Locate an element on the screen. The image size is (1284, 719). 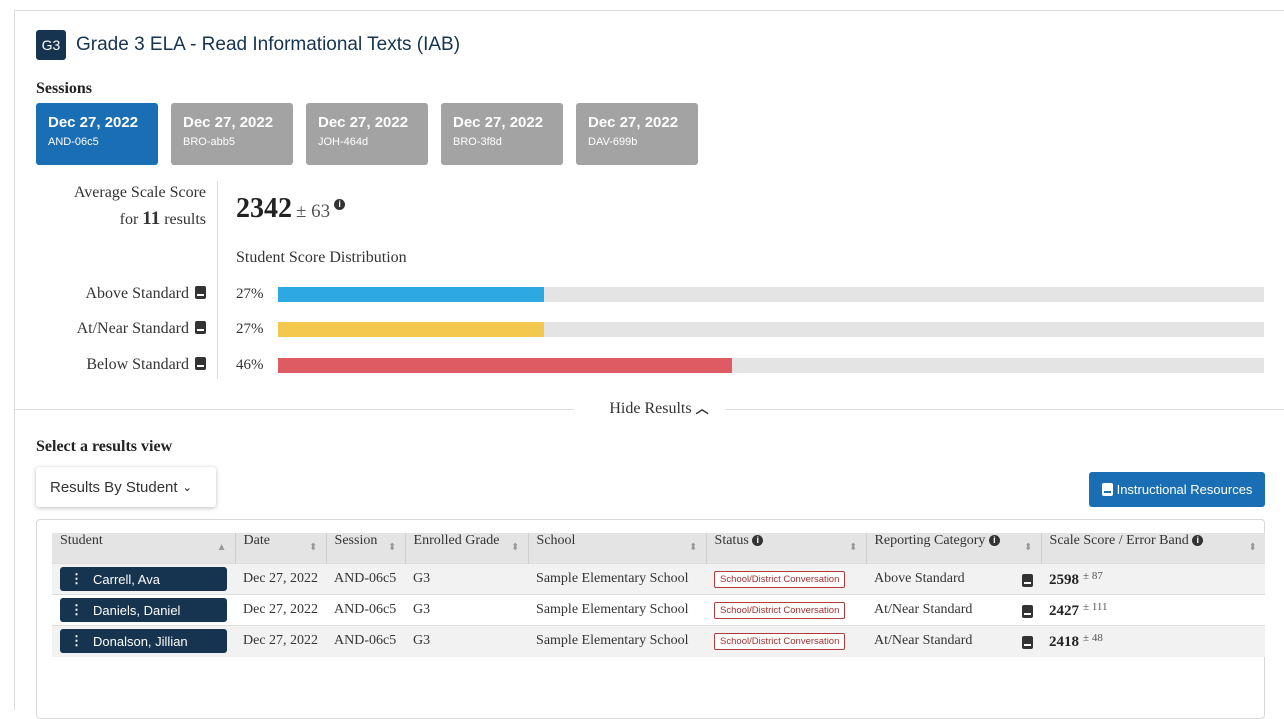
column-label: Session is located at coordinates (356, 540).